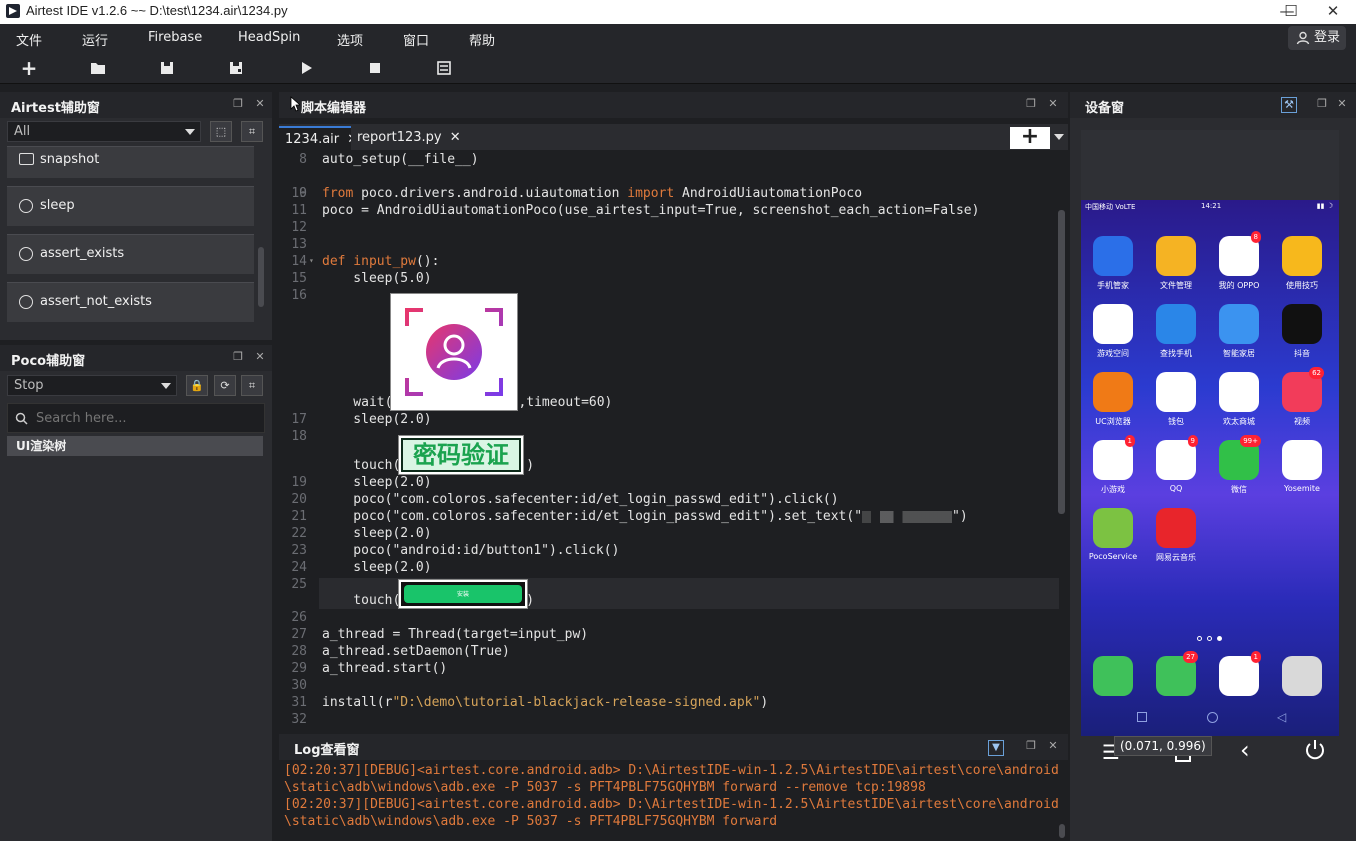 This screenshot has width=1356, height=841. Describe the element at coordinates (1113, 534) in the screenshot. I see `app-icon: PocoService` at that location.